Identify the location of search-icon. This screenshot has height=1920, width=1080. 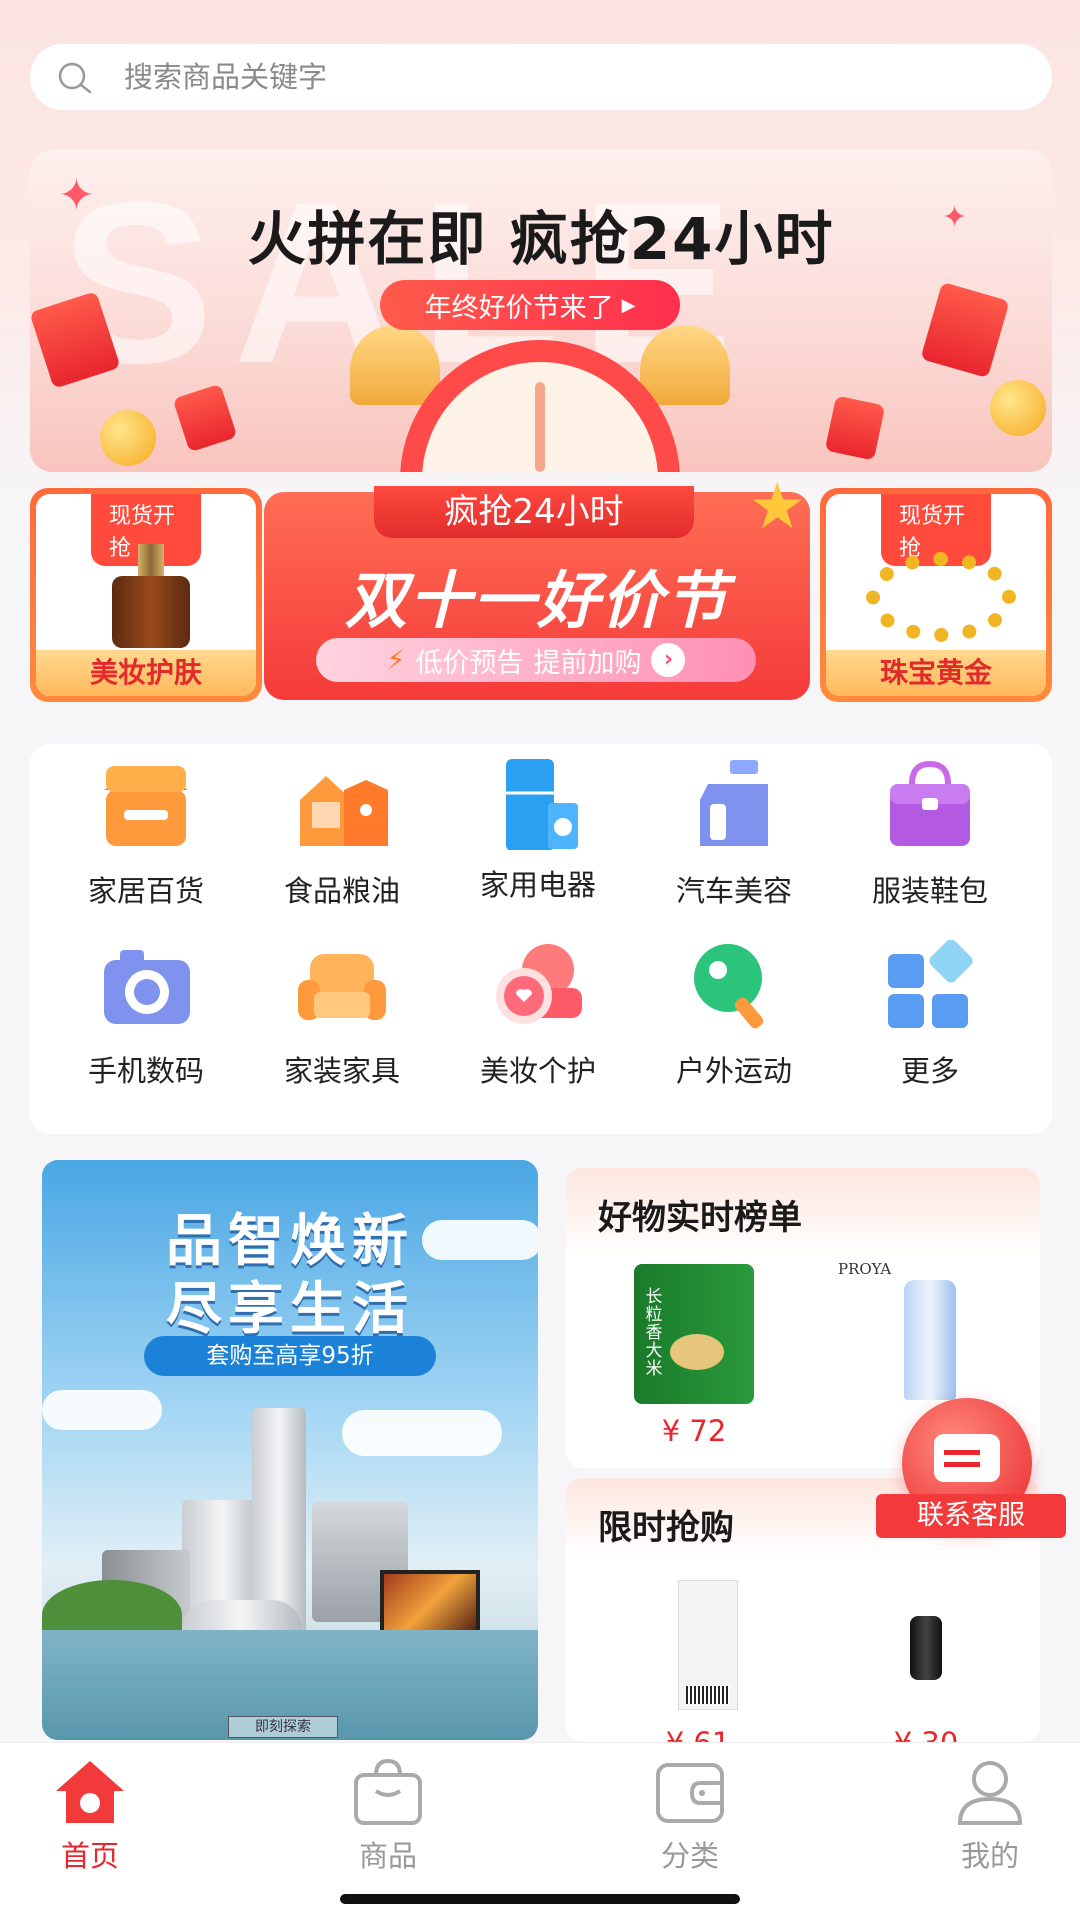
(75, 78).